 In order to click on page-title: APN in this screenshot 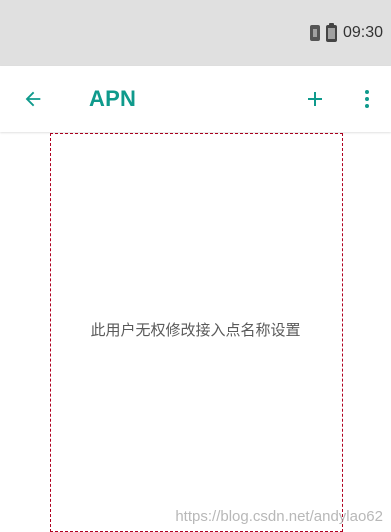, I will do `click(113, 98)`.